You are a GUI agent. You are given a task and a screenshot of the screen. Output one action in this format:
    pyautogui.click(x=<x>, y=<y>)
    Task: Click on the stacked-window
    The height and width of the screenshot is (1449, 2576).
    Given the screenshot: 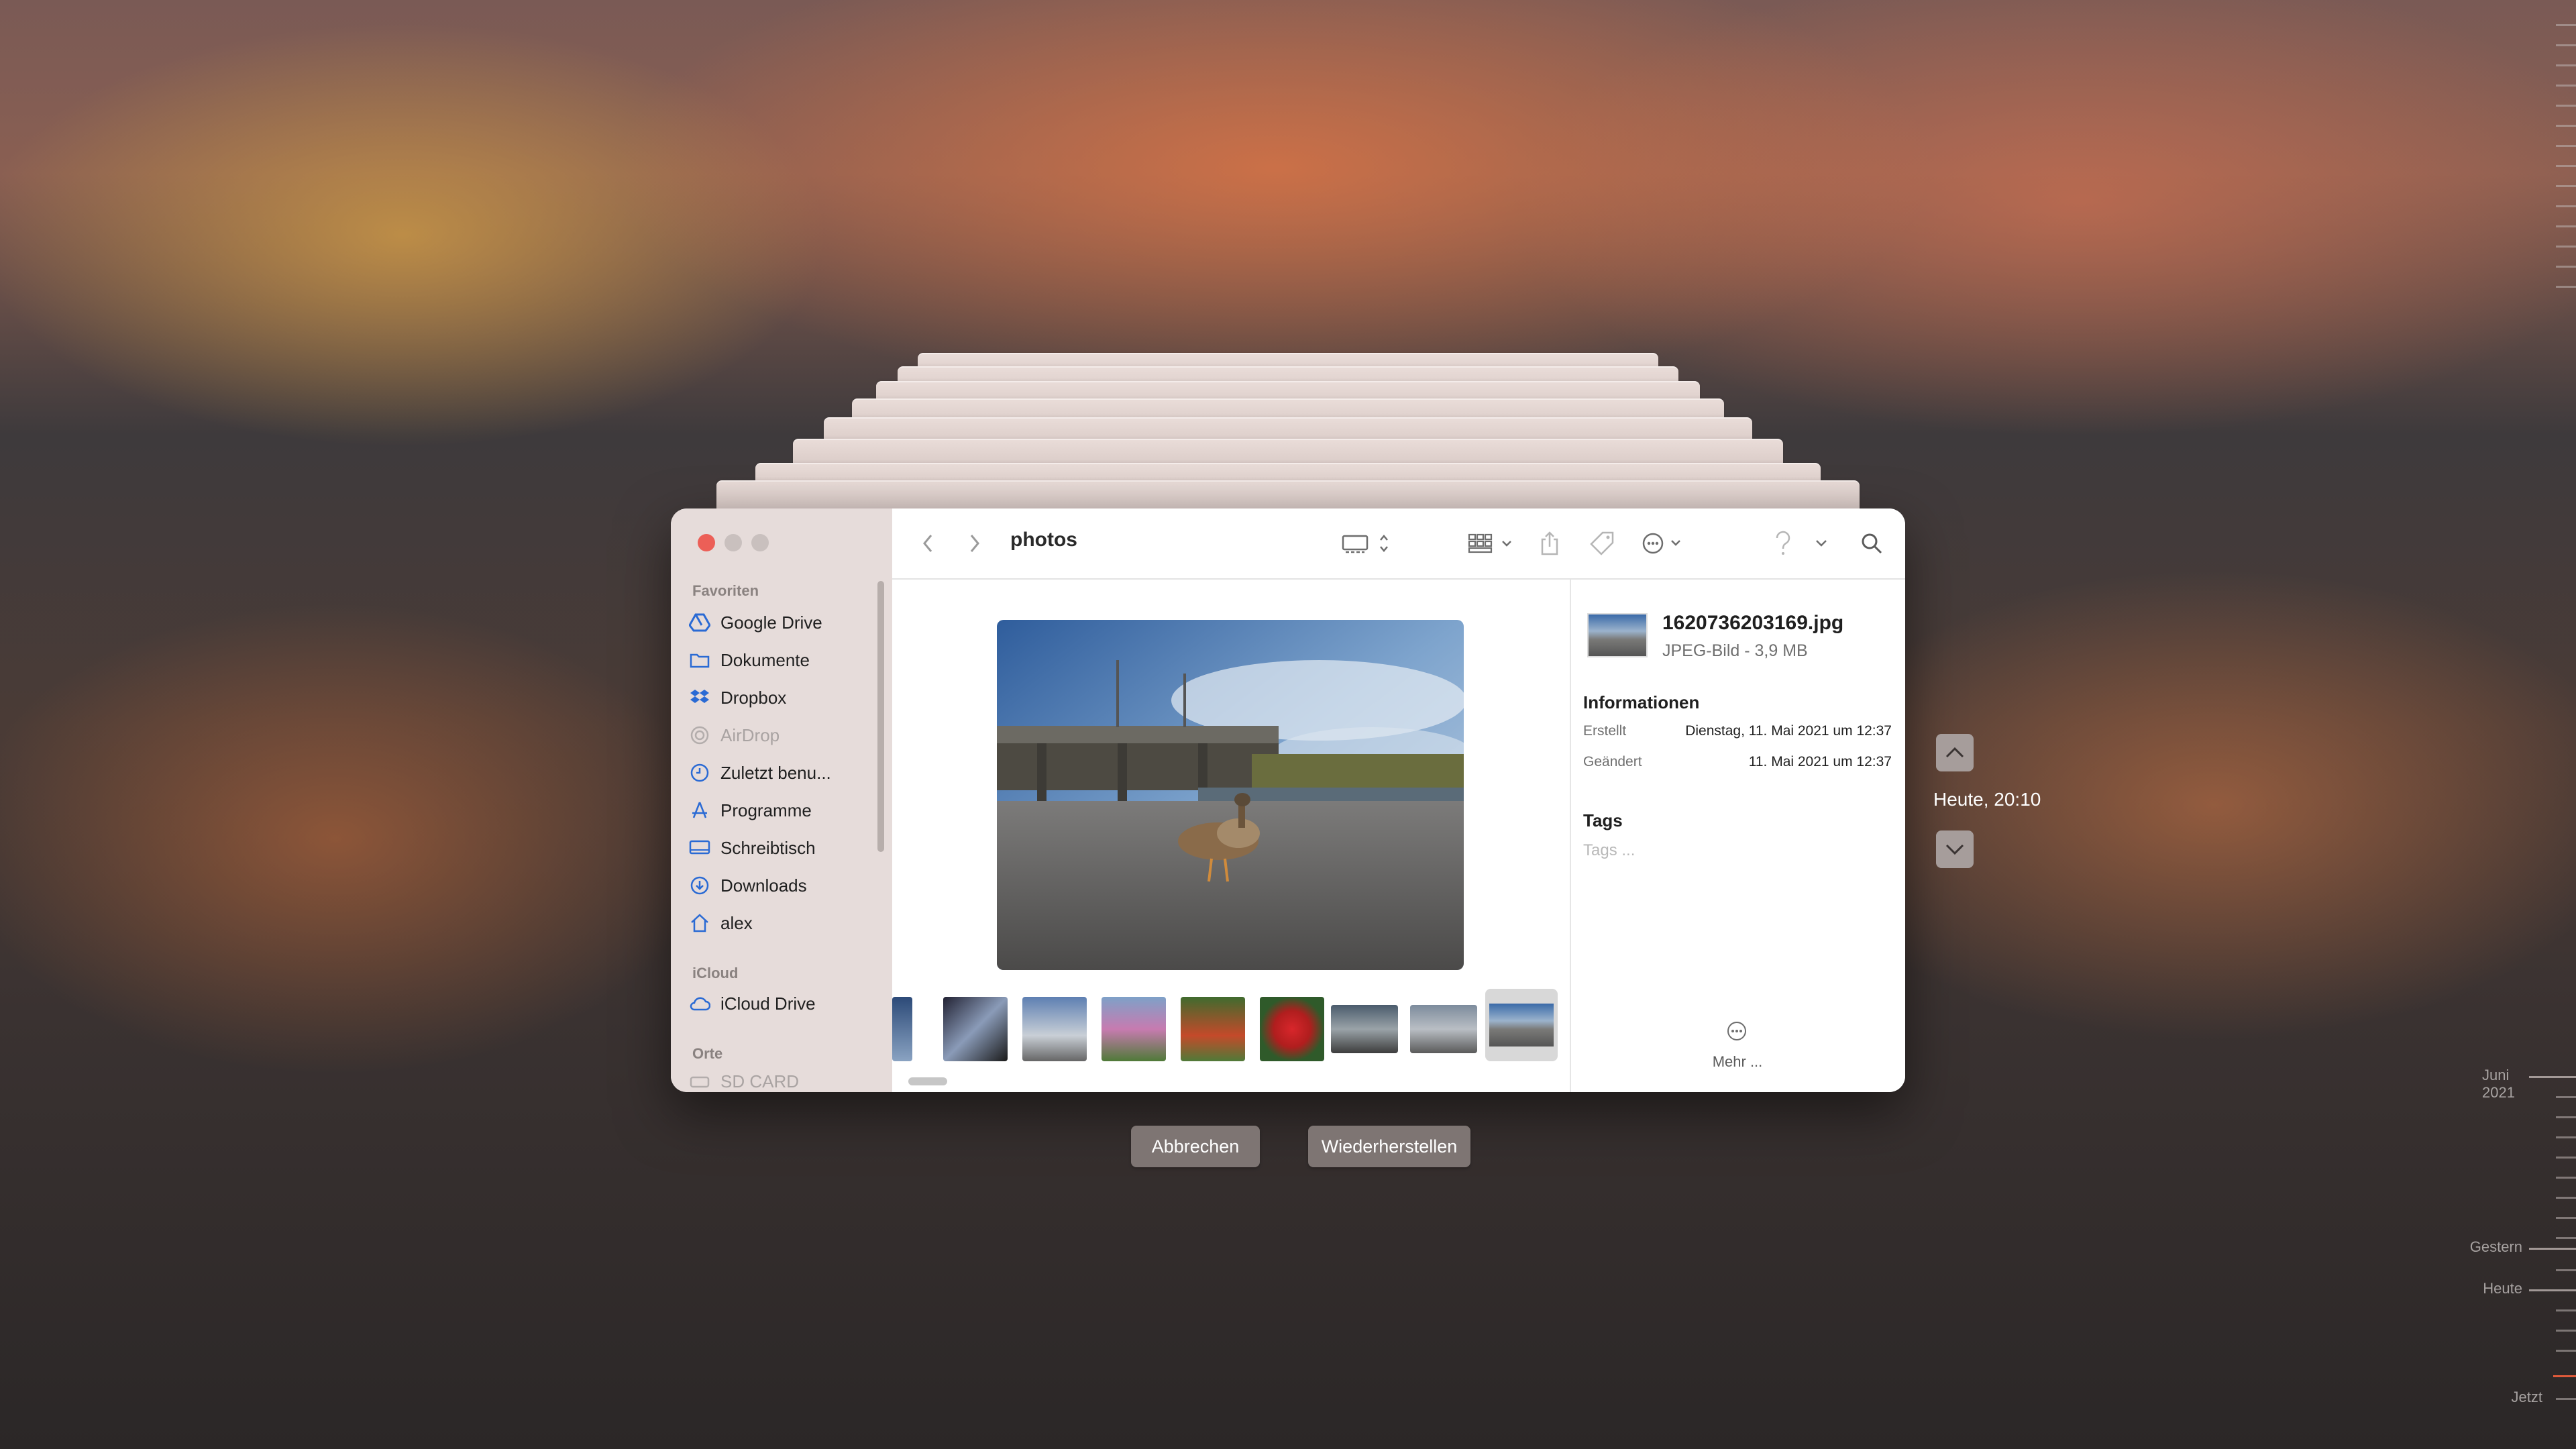 What is the action you would take?
    pyautogui.click(x=1288, y=494)
    